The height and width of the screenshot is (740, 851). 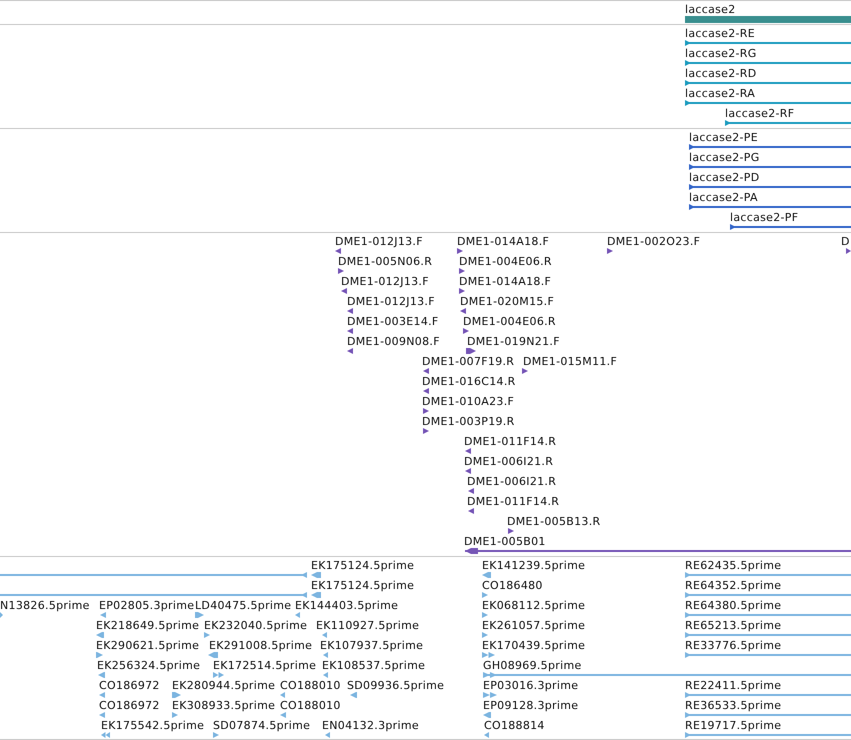 What do you see at coordinates (733, 685) in the screenshot?
I see `feature-label: RE22411.5prime` at bounding box center [733, 685].